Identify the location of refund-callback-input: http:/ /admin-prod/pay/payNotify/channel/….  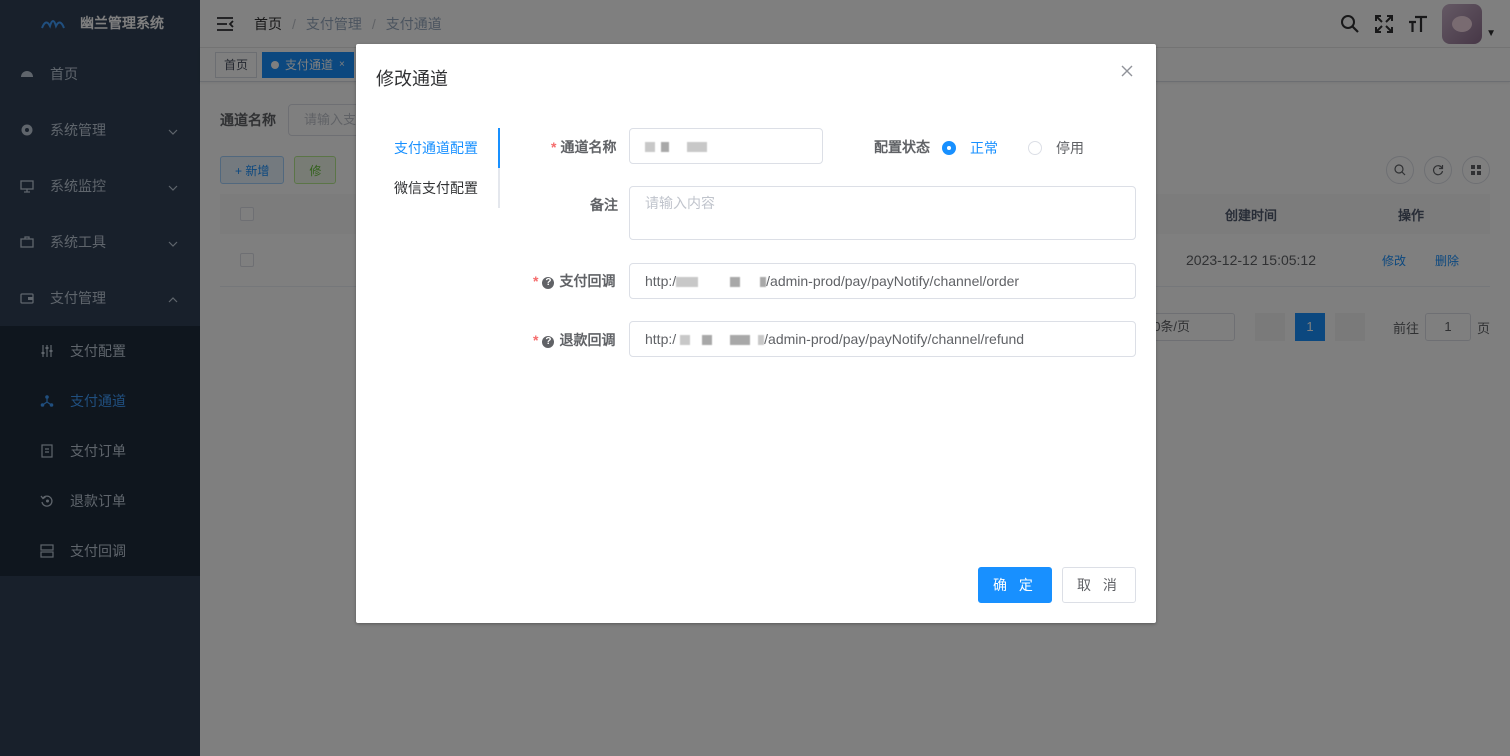
(882, 339).